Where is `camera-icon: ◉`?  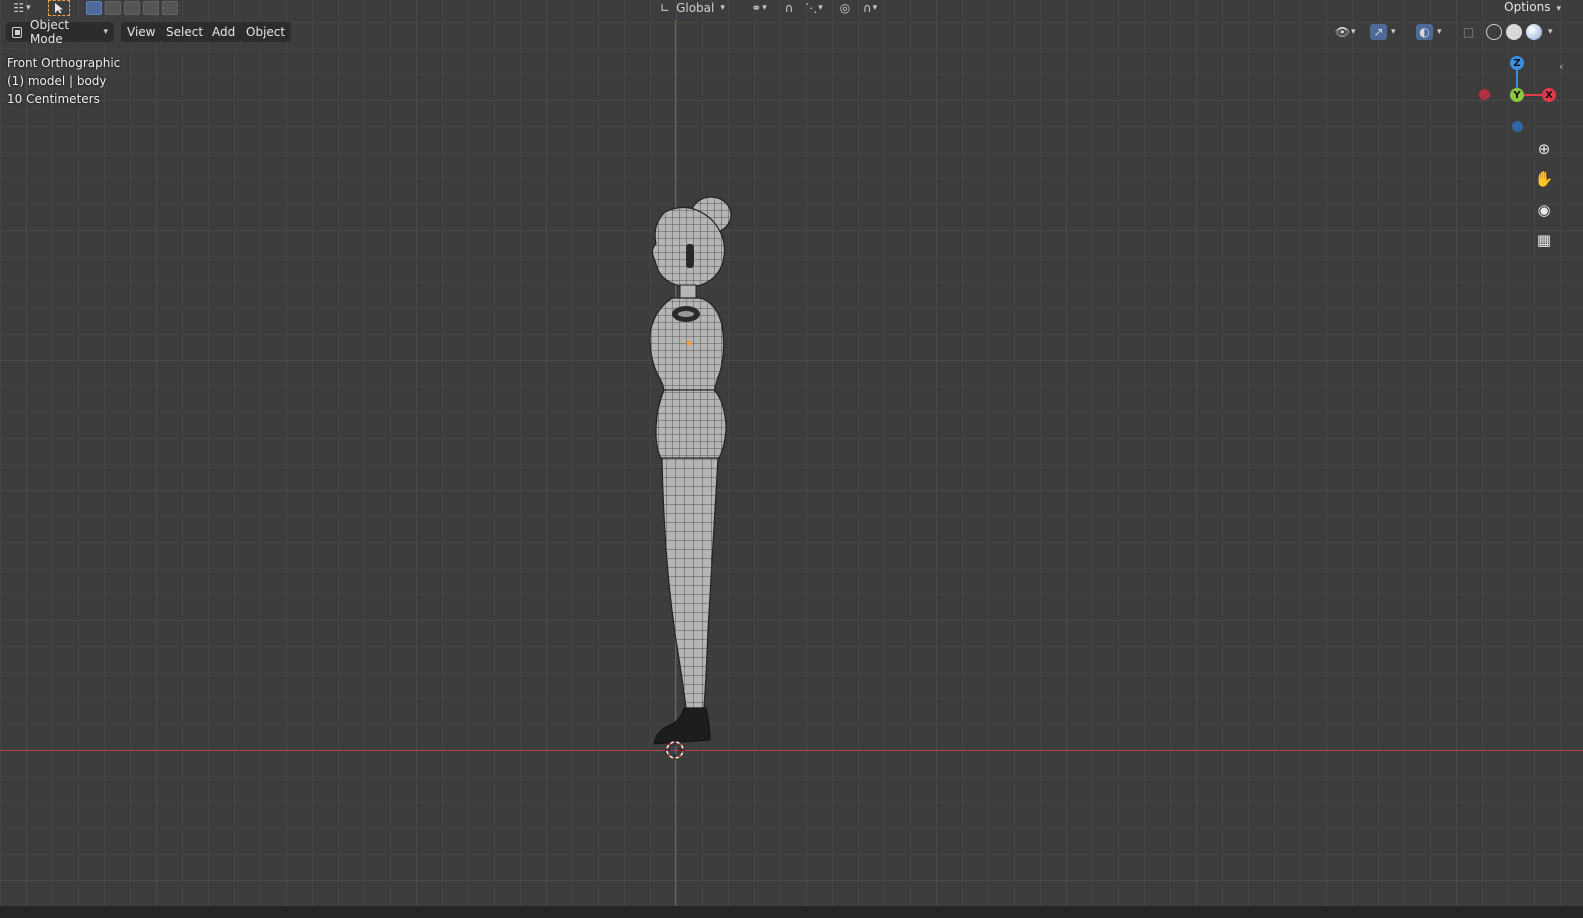 camera-icon: ◉ is located at coordinates (1544, 210).